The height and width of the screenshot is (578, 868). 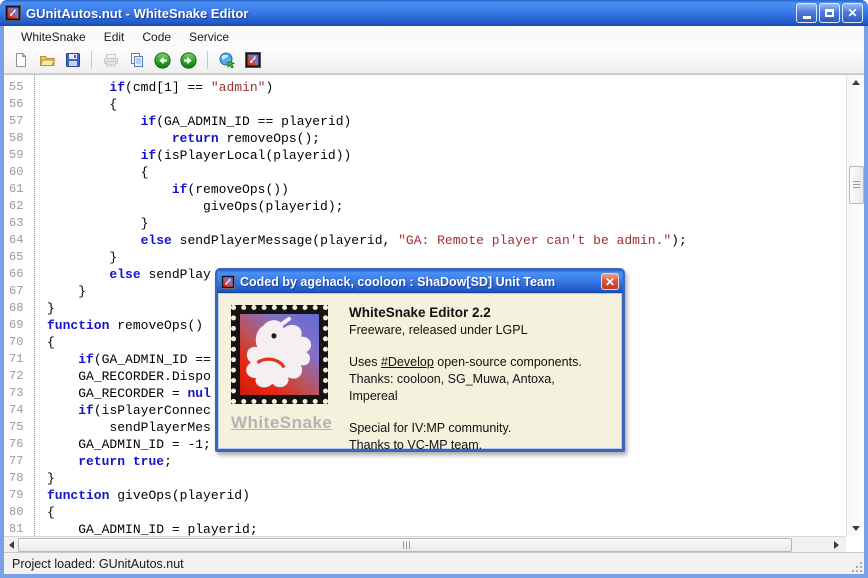 I want to click on about-license: Freeware, released under LGPL, so click(x=438, y=330).